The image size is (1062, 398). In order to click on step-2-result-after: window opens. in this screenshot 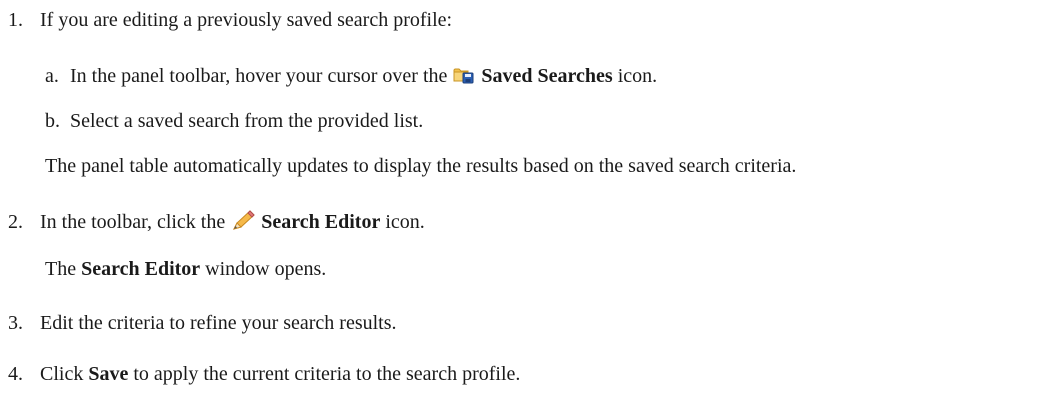, I will do `click(266, 269)`.